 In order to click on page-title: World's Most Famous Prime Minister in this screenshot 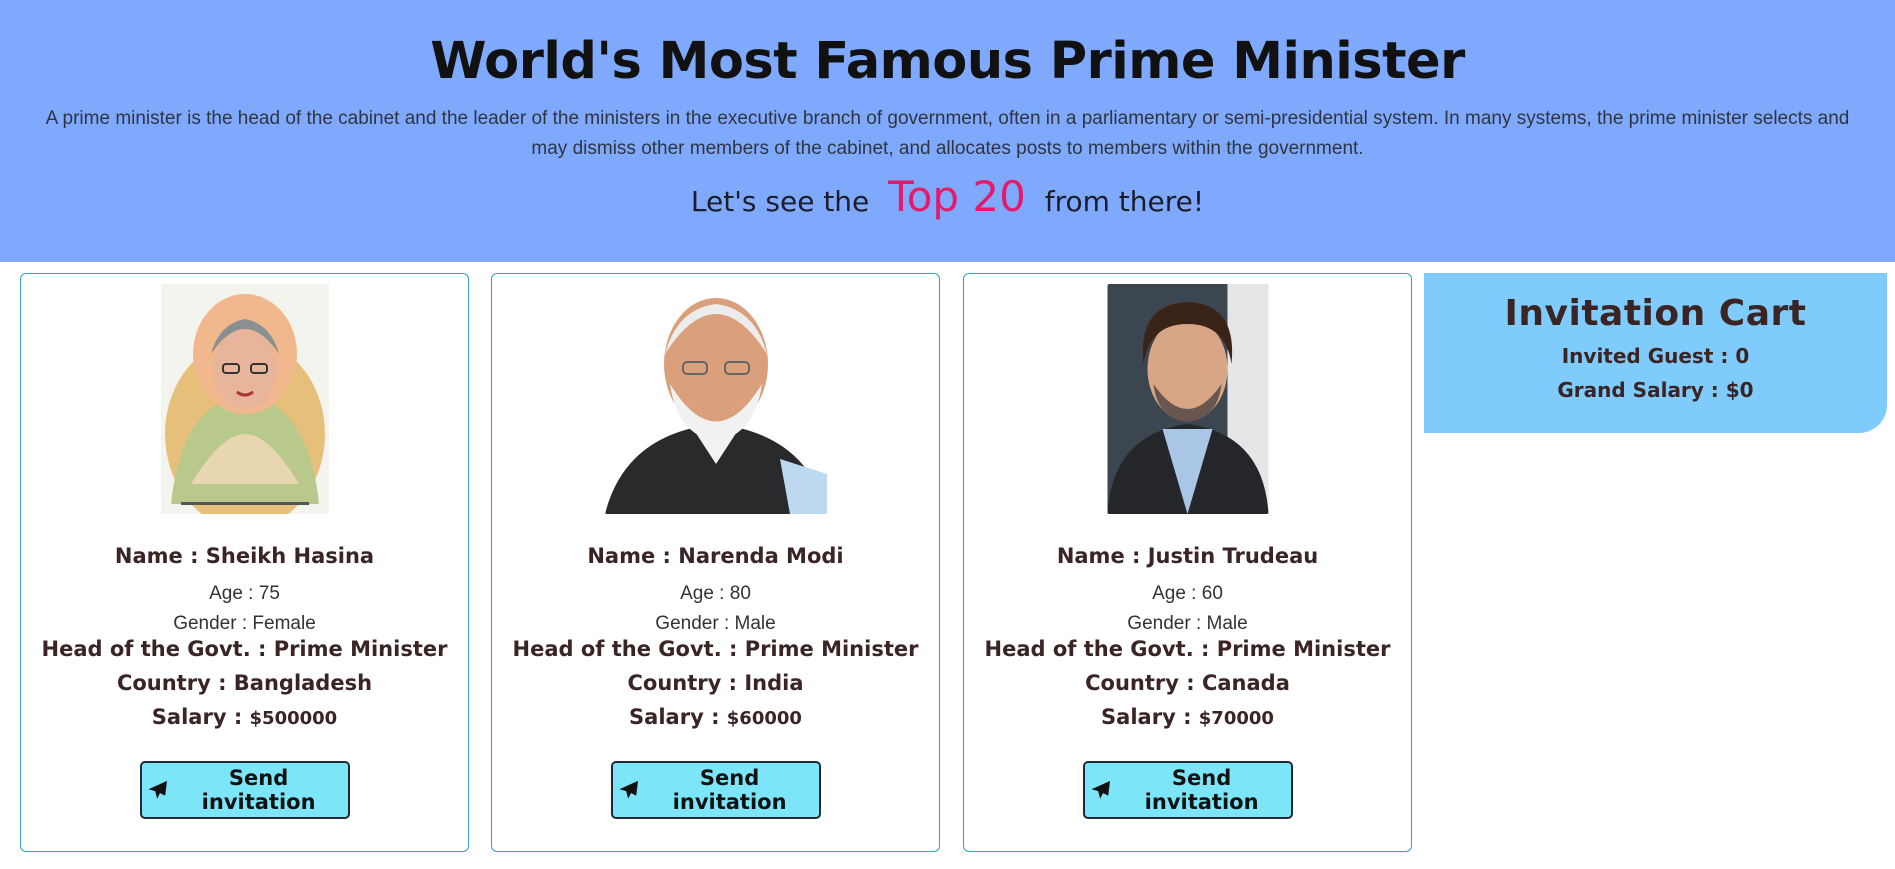, I will do `click(947, 61)`.